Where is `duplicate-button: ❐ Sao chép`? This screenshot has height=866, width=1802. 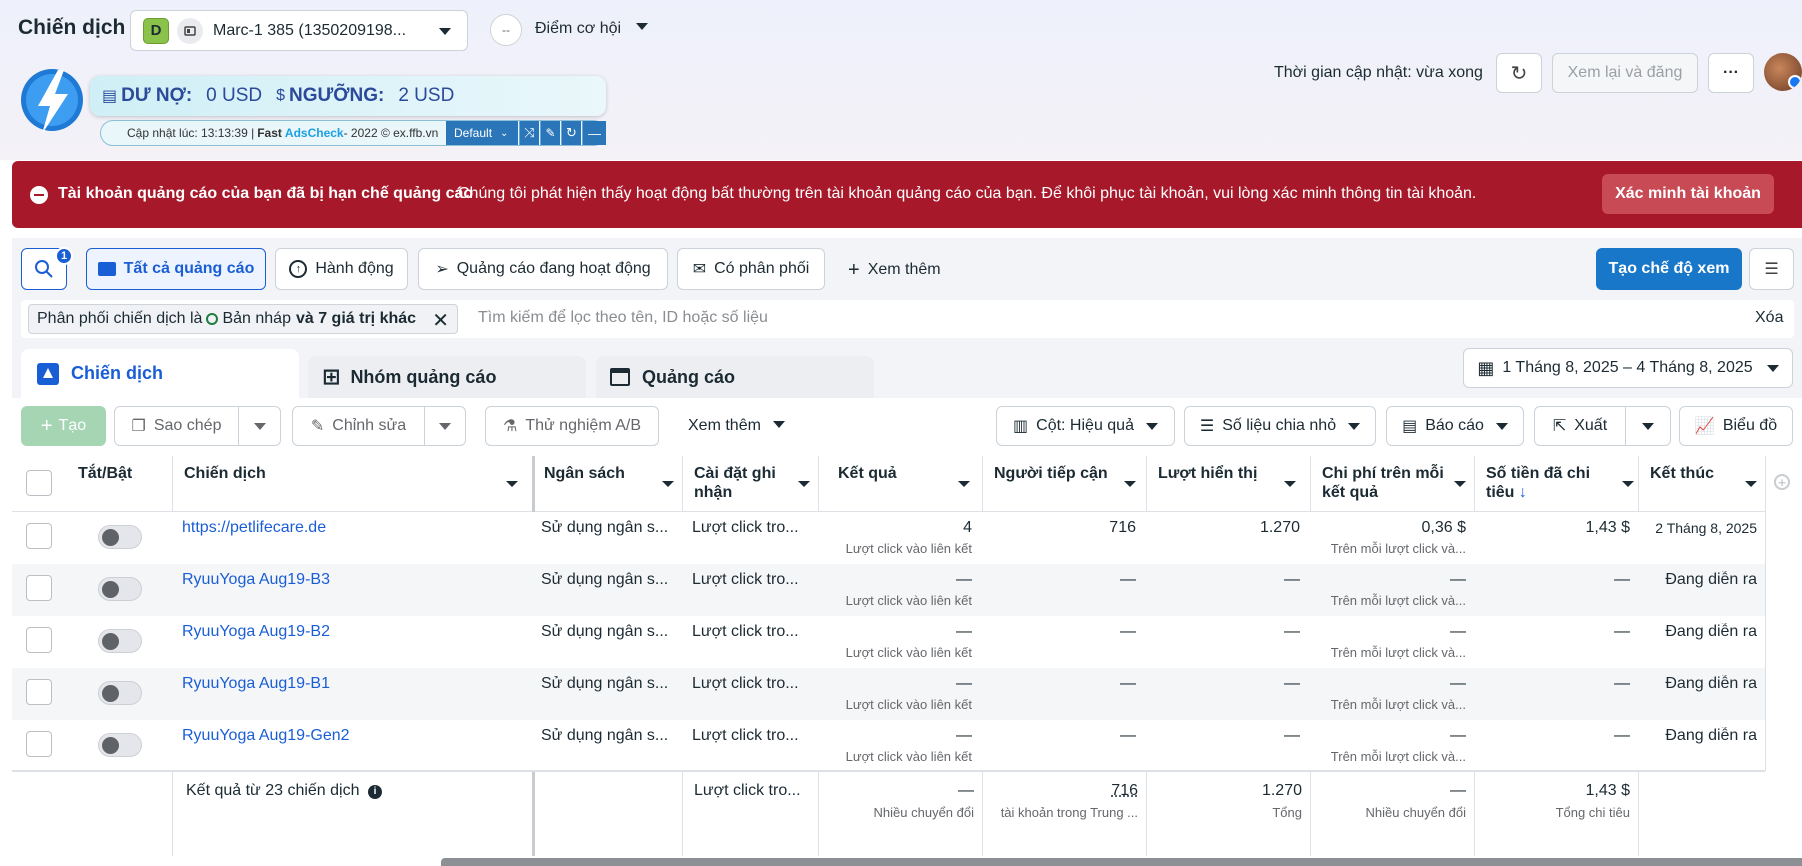
duplicate-button: ❐ Sao chép is located at coordinates (176, 426).